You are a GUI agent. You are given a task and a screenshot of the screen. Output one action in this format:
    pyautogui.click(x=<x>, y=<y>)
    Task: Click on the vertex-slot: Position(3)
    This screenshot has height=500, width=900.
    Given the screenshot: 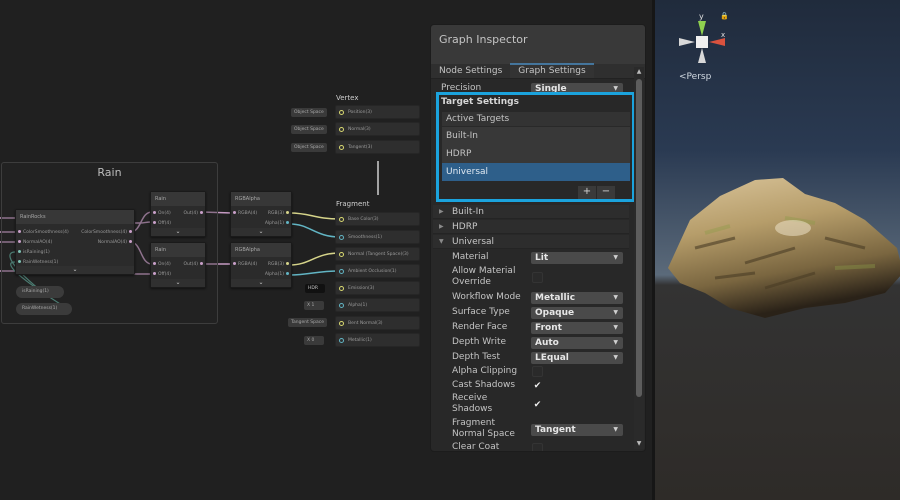 What is the action you would take?
    pyautogui.click(x=377, y=112)
    